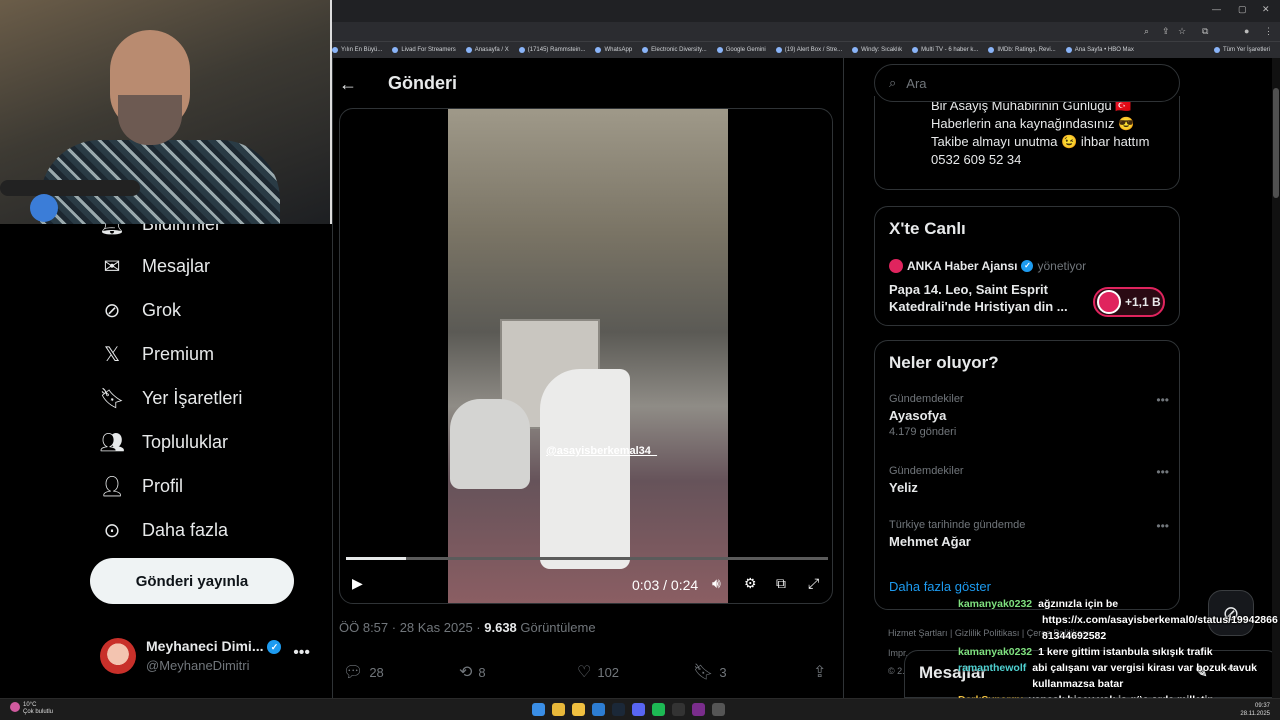  I want to click on account-switcher: Meyhaneci Dimi... ✓ @MeyhaneDimitri •••, so click(205, 657).